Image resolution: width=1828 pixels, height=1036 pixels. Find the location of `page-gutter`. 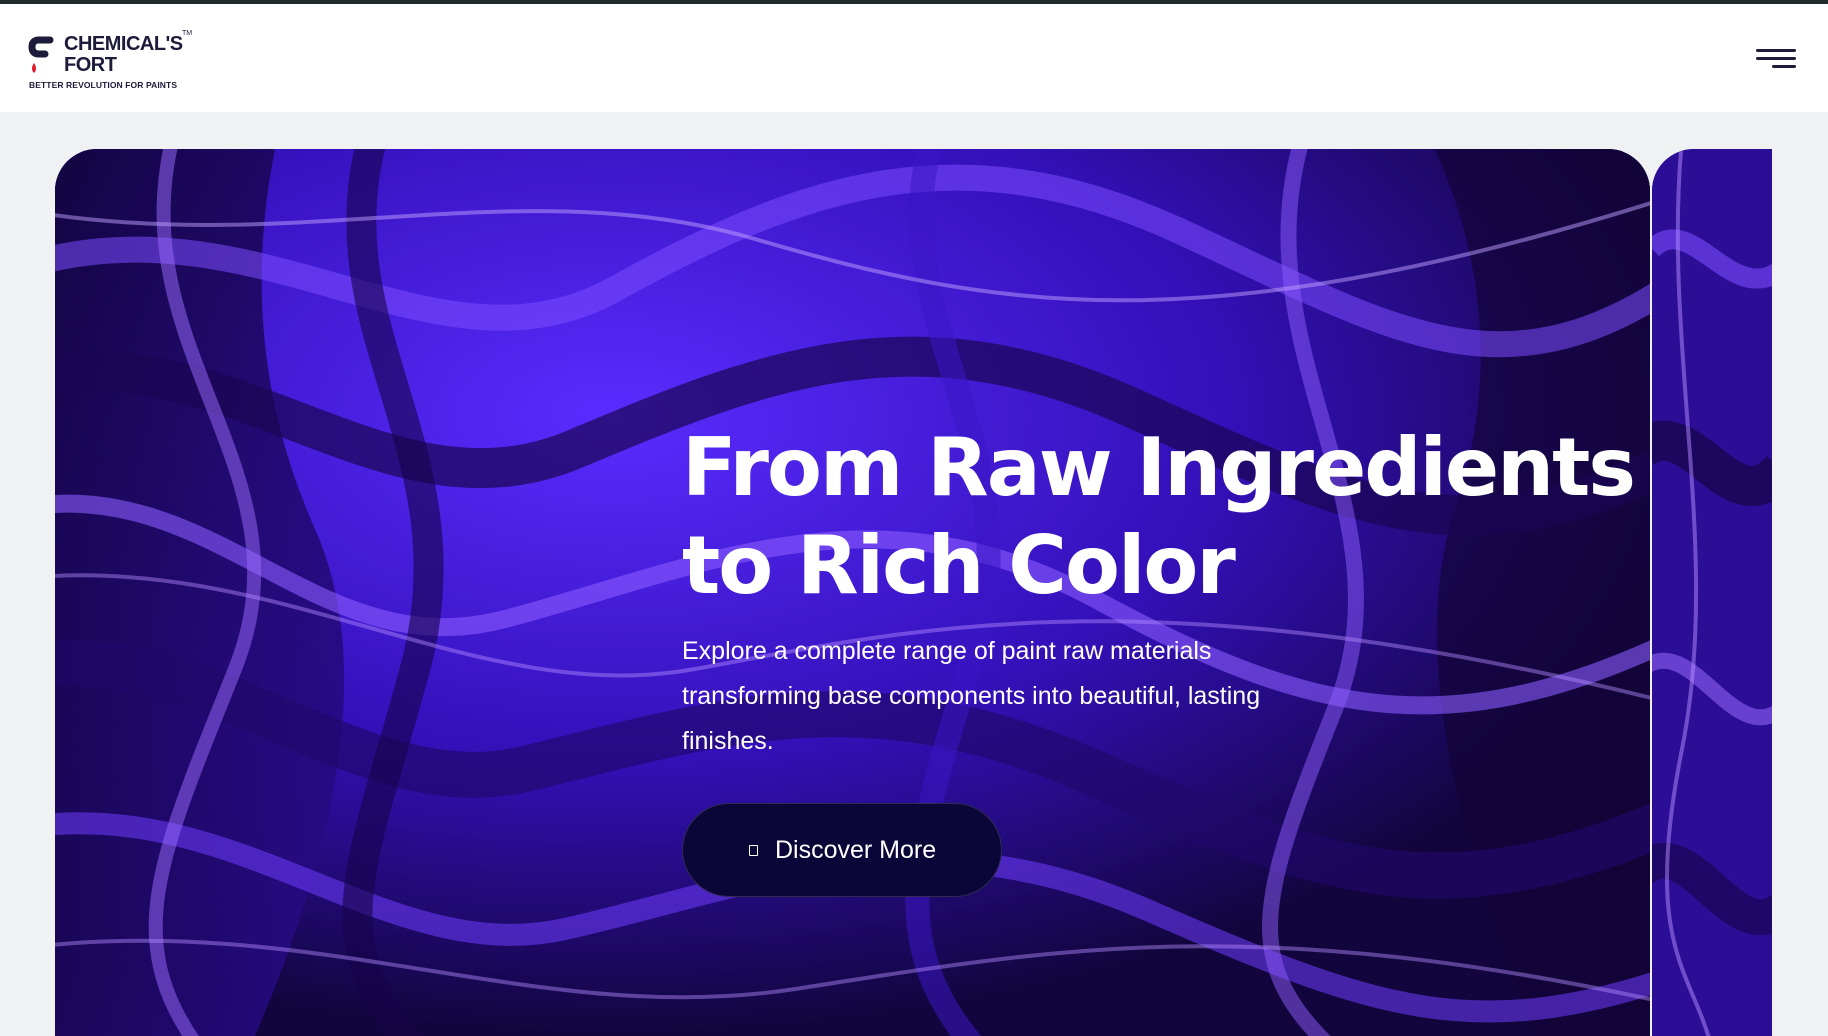

page-gutter is located at coordinates (1800, 592).